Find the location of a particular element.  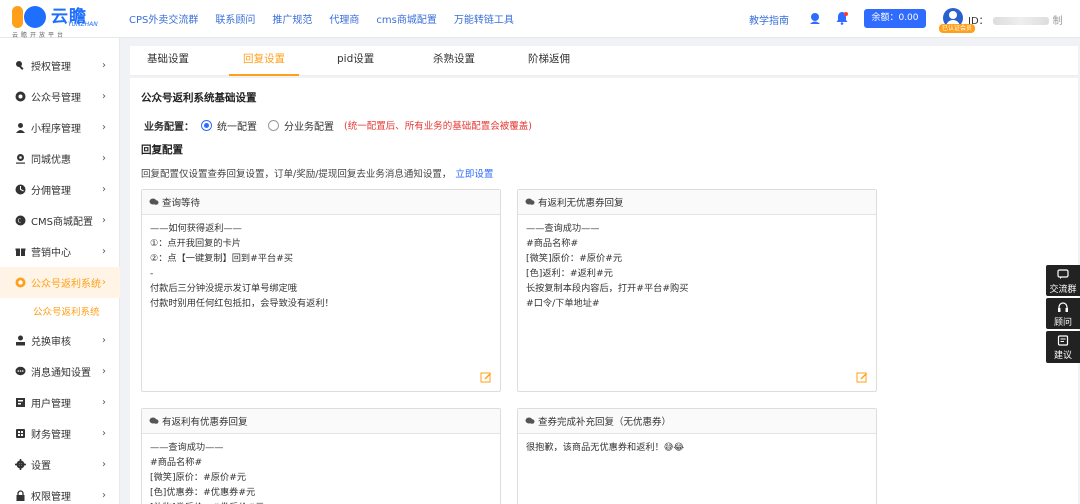

radio-unified-config is located at coordinates (206, 125).